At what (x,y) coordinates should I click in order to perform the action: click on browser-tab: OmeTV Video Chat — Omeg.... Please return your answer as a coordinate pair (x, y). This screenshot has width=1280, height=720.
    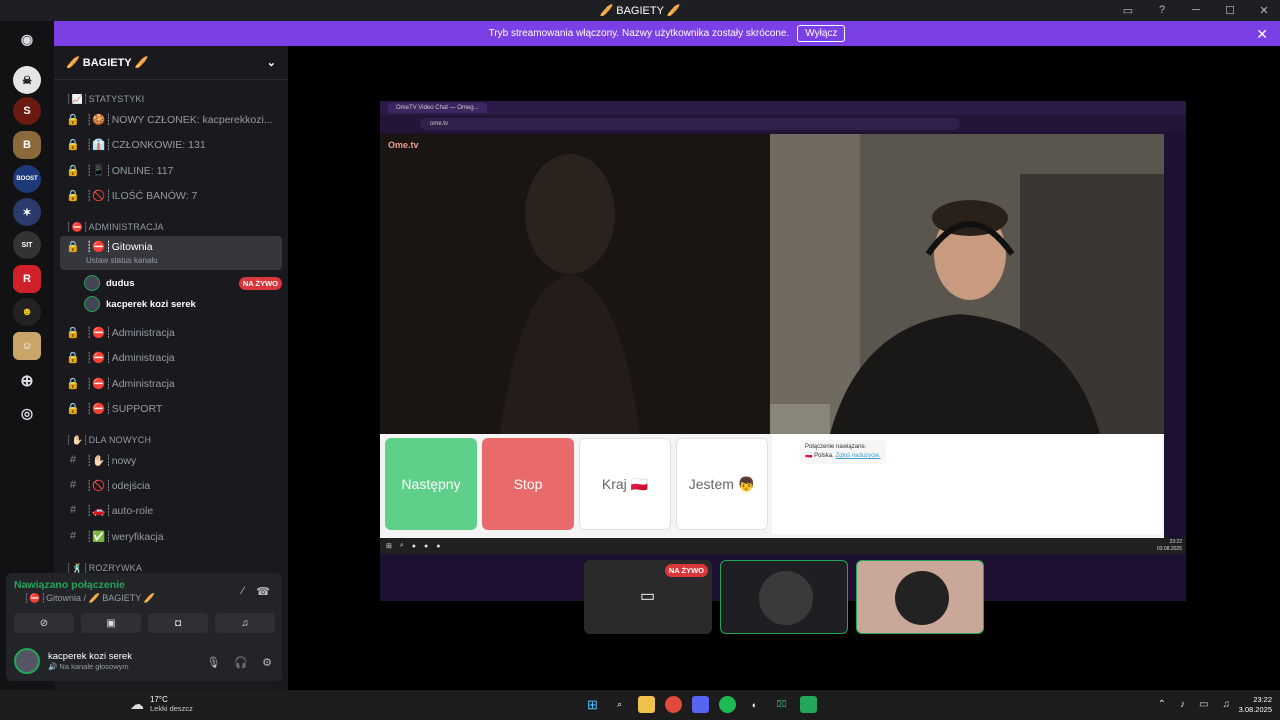
    Looking at the image, I should click on (437, 108).